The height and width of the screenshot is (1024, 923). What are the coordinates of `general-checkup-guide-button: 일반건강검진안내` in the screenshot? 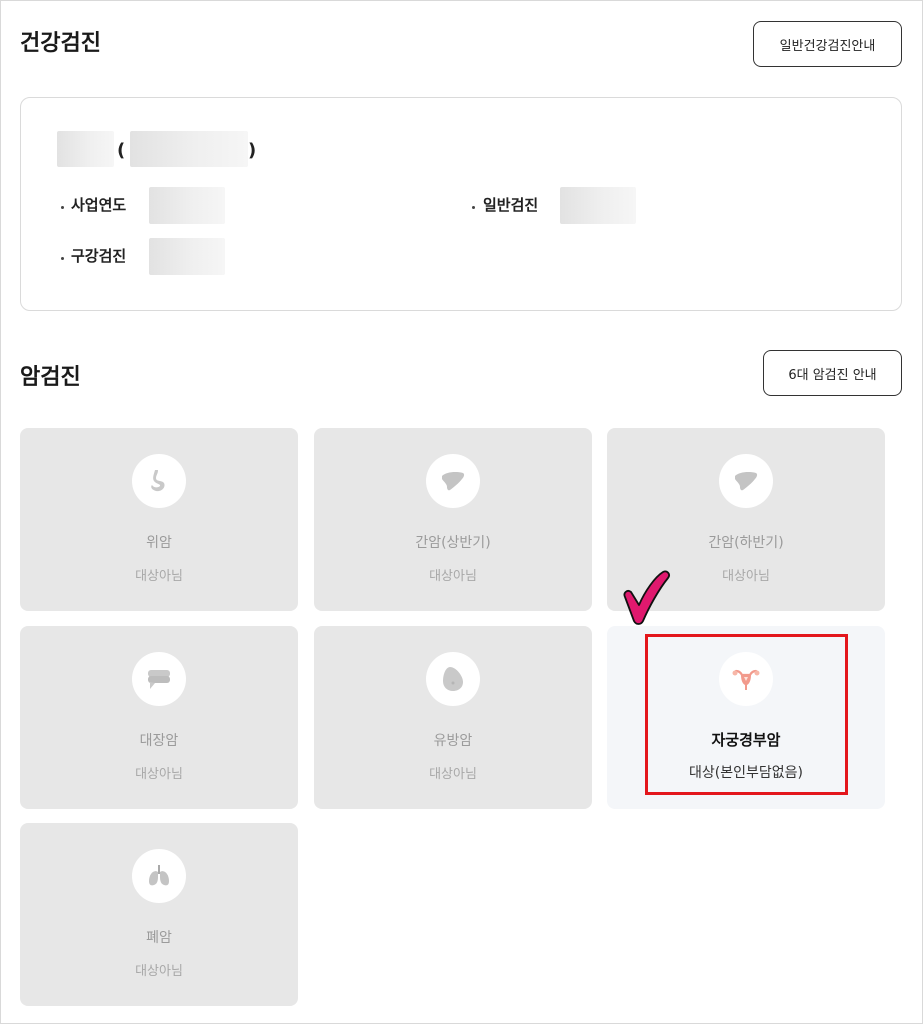 It's located at (827, 44).